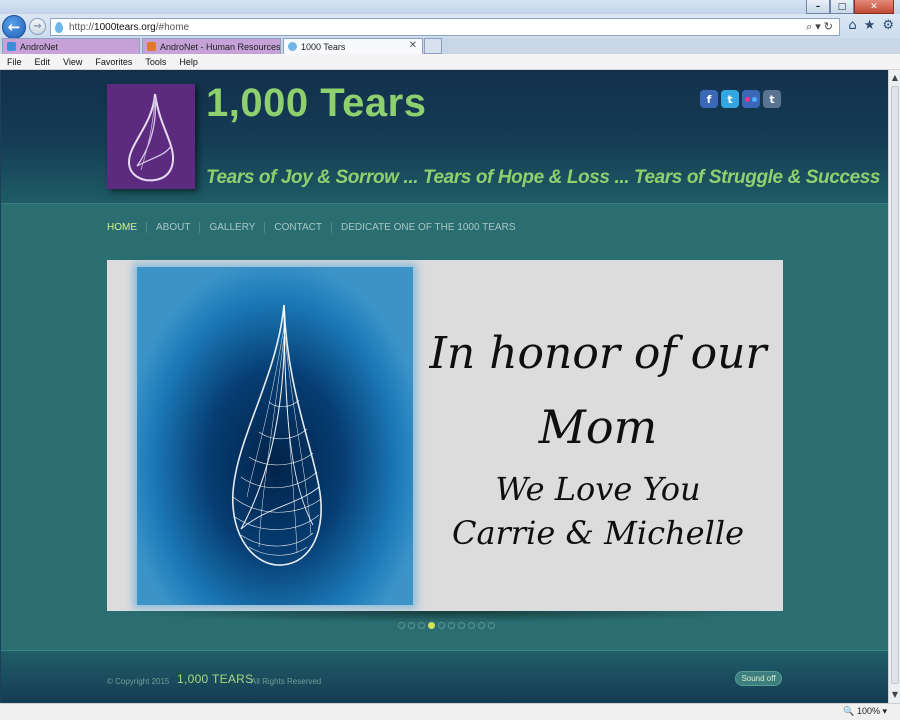 This screenshot has width=900, height=720. I want to click on andronet-favicon-icon, so click(151, 46).